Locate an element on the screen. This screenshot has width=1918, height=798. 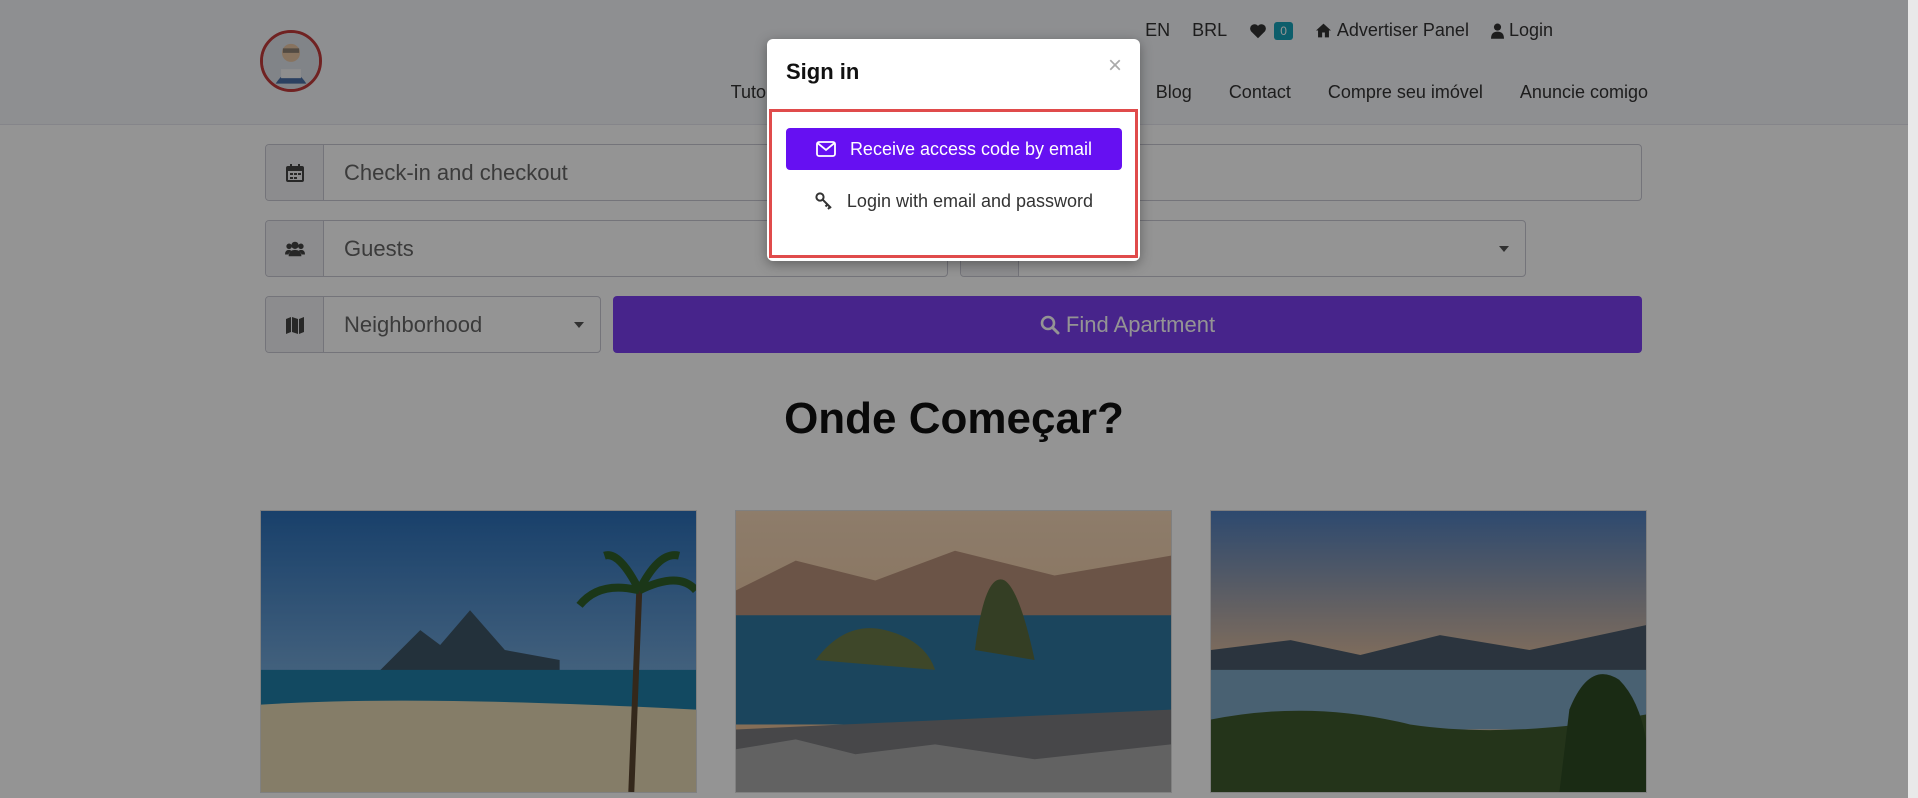
key-icon is located at coordinates (823, 201).